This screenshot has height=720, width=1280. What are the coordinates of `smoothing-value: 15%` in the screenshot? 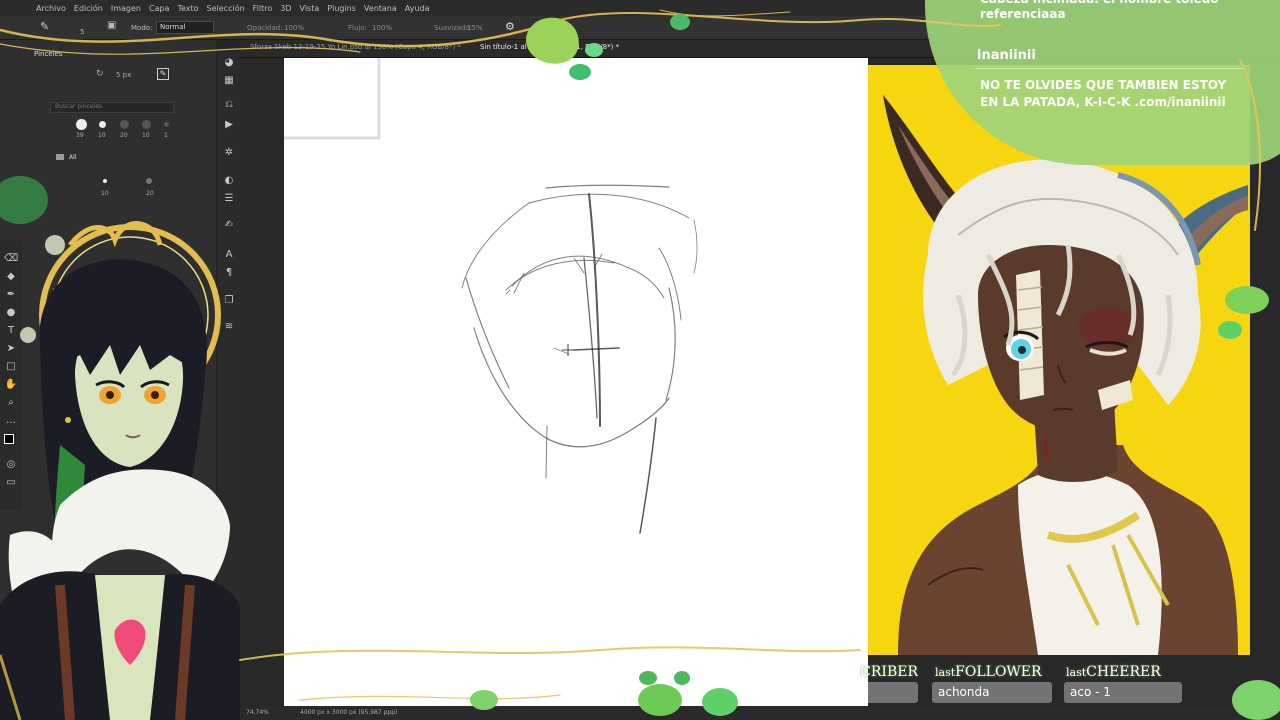 It's located at (475, 28).